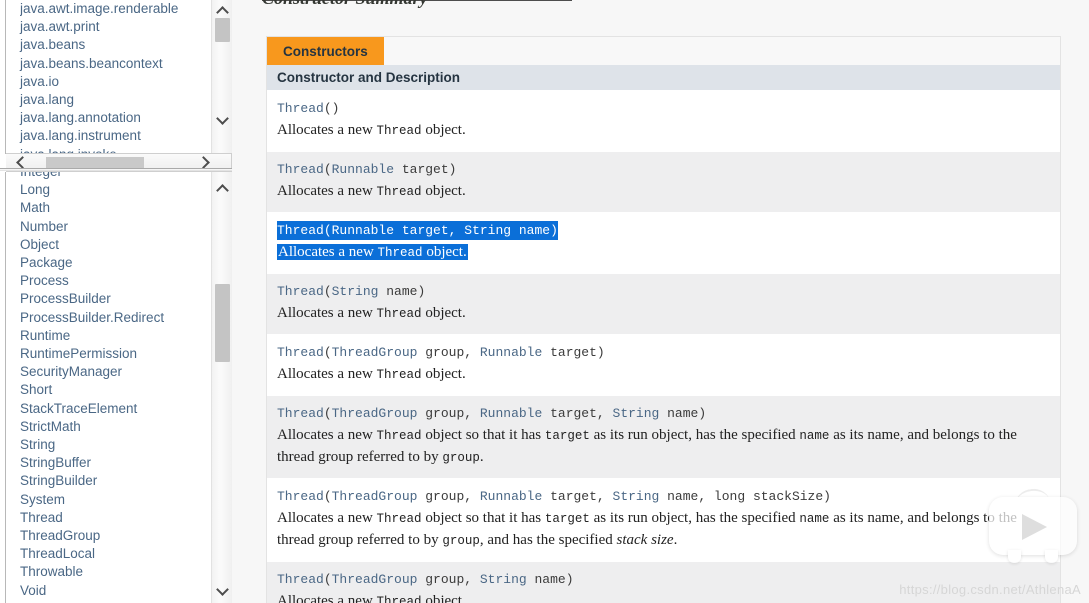  Describe the element at coordinates (222, 188) in the screenshot. I see `chevron-up-icon` at that location.